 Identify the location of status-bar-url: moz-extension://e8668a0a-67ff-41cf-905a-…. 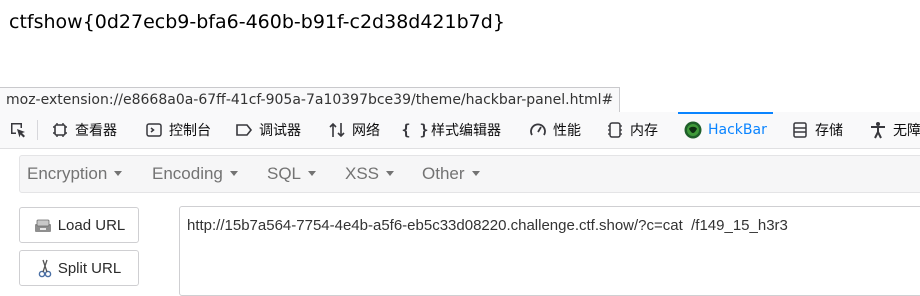
(310, 100).